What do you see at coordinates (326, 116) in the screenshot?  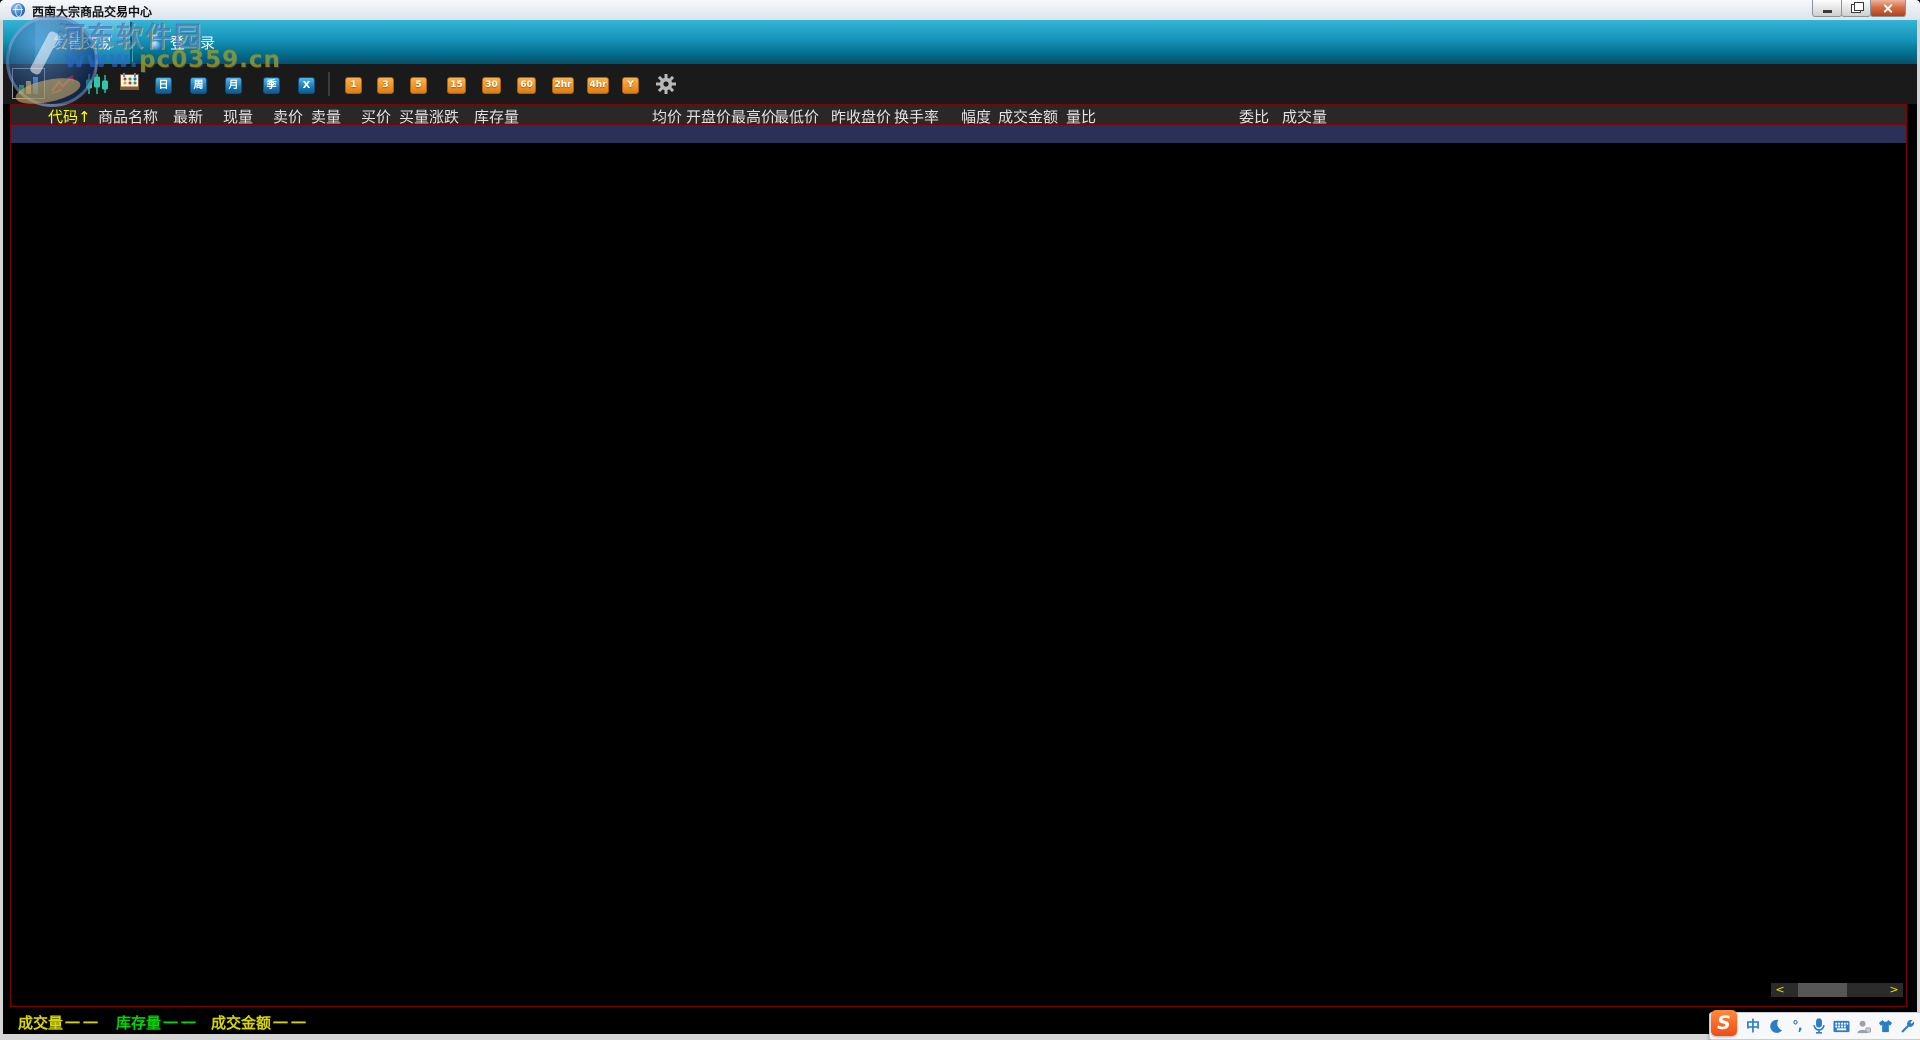 I see `column-header: 卖量` at bounding box center [326, 116].